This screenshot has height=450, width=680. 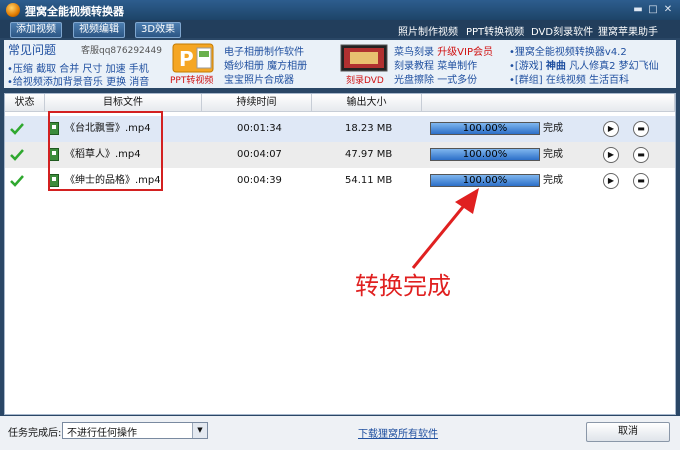 I want to click on support-qq: 客服qq876292449, so click(x=121, y=51).